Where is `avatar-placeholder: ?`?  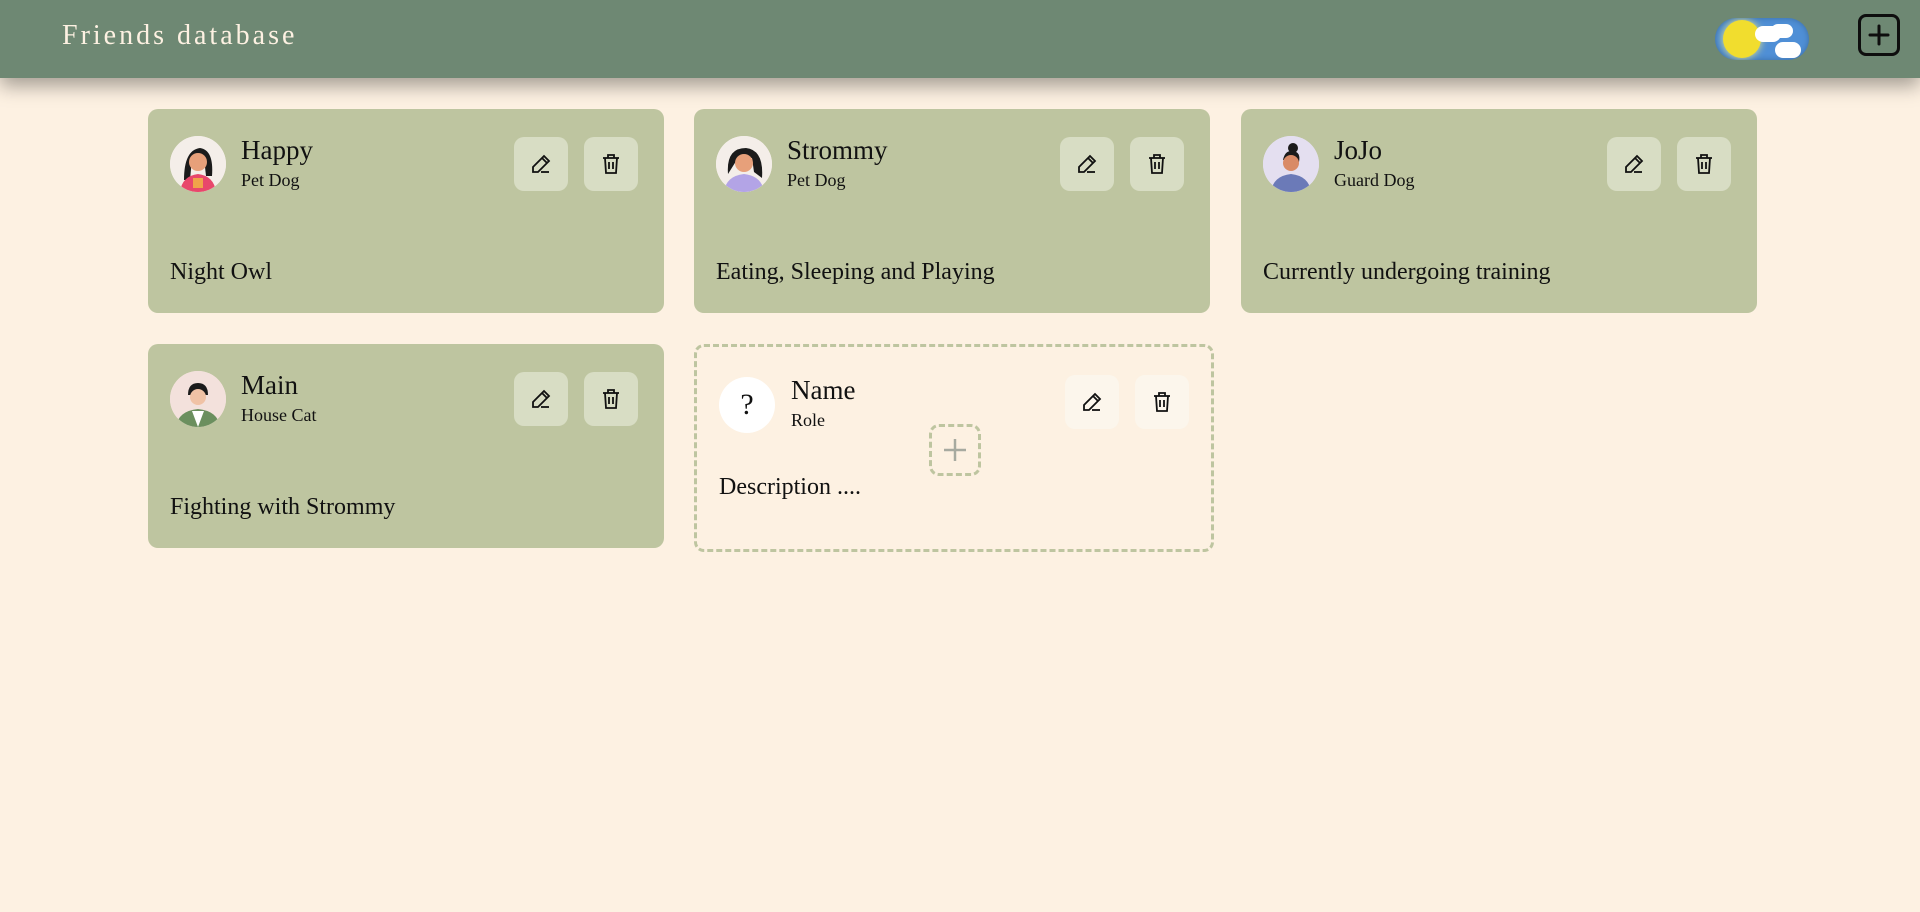
avatar-placeholder: ? is located at coordinates (747, 405).